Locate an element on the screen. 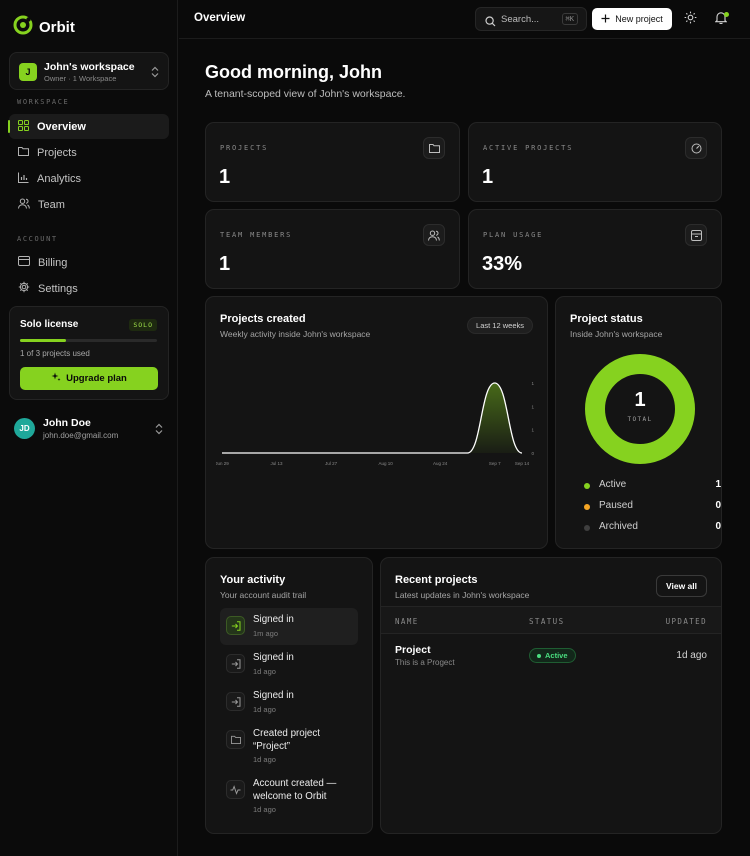 The height and width of the screenshot is (856, 750). sidebar-item-label: Projects is located at coordinates (57, 152).